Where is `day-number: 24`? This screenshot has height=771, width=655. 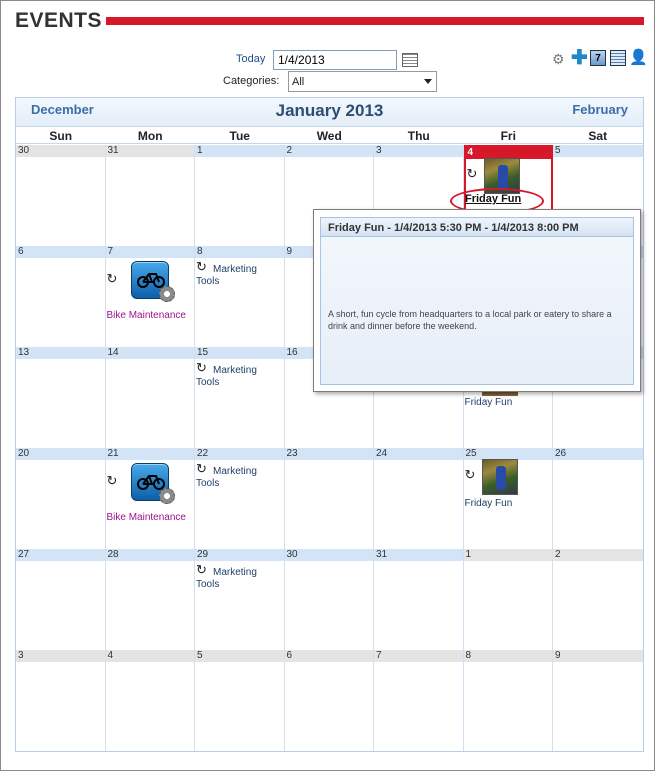
day-number: 24 is located at coordinates (418, 454).